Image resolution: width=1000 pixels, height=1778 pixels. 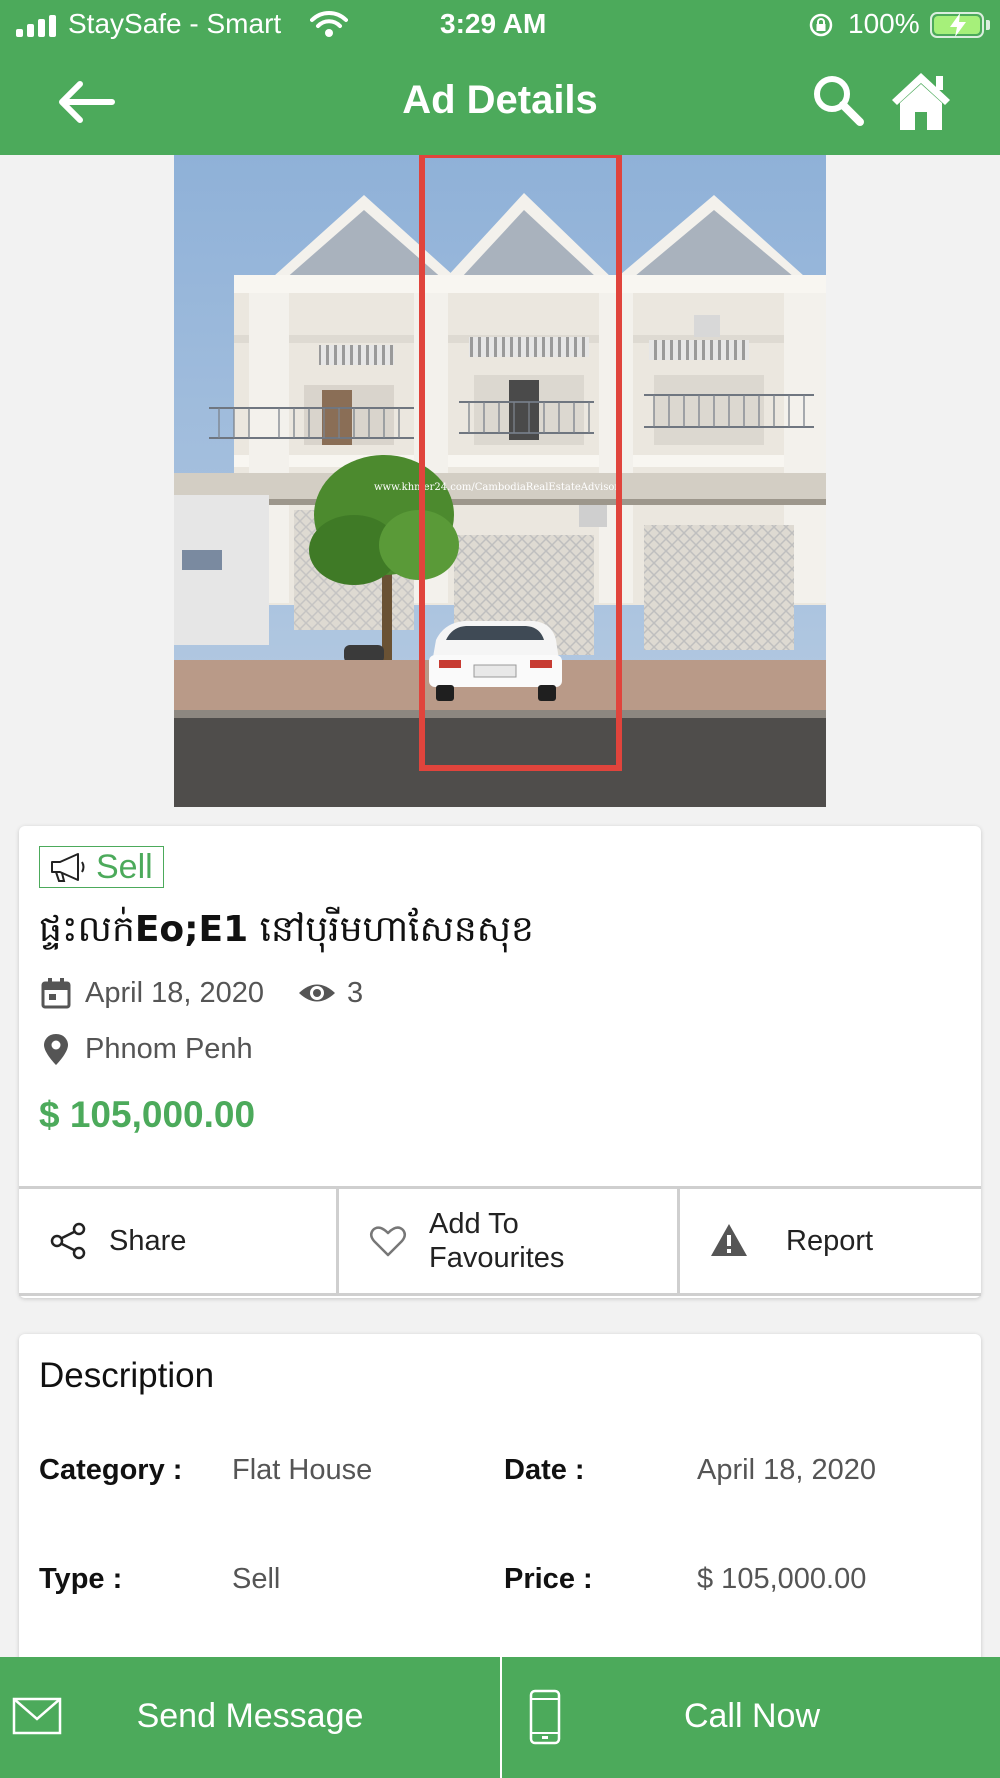 I want to click on location-text: Phnom Penh, so click(x=169, y=1048).